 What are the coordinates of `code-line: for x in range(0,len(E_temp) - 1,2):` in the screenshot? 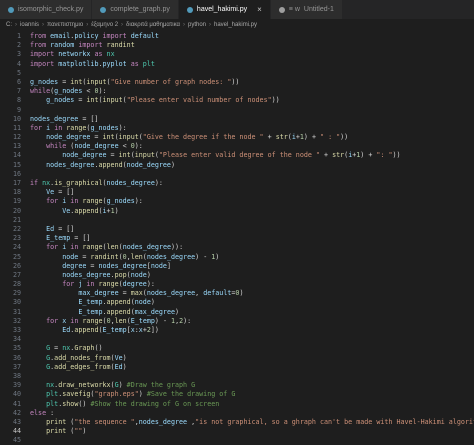 It's located at (252, 321).